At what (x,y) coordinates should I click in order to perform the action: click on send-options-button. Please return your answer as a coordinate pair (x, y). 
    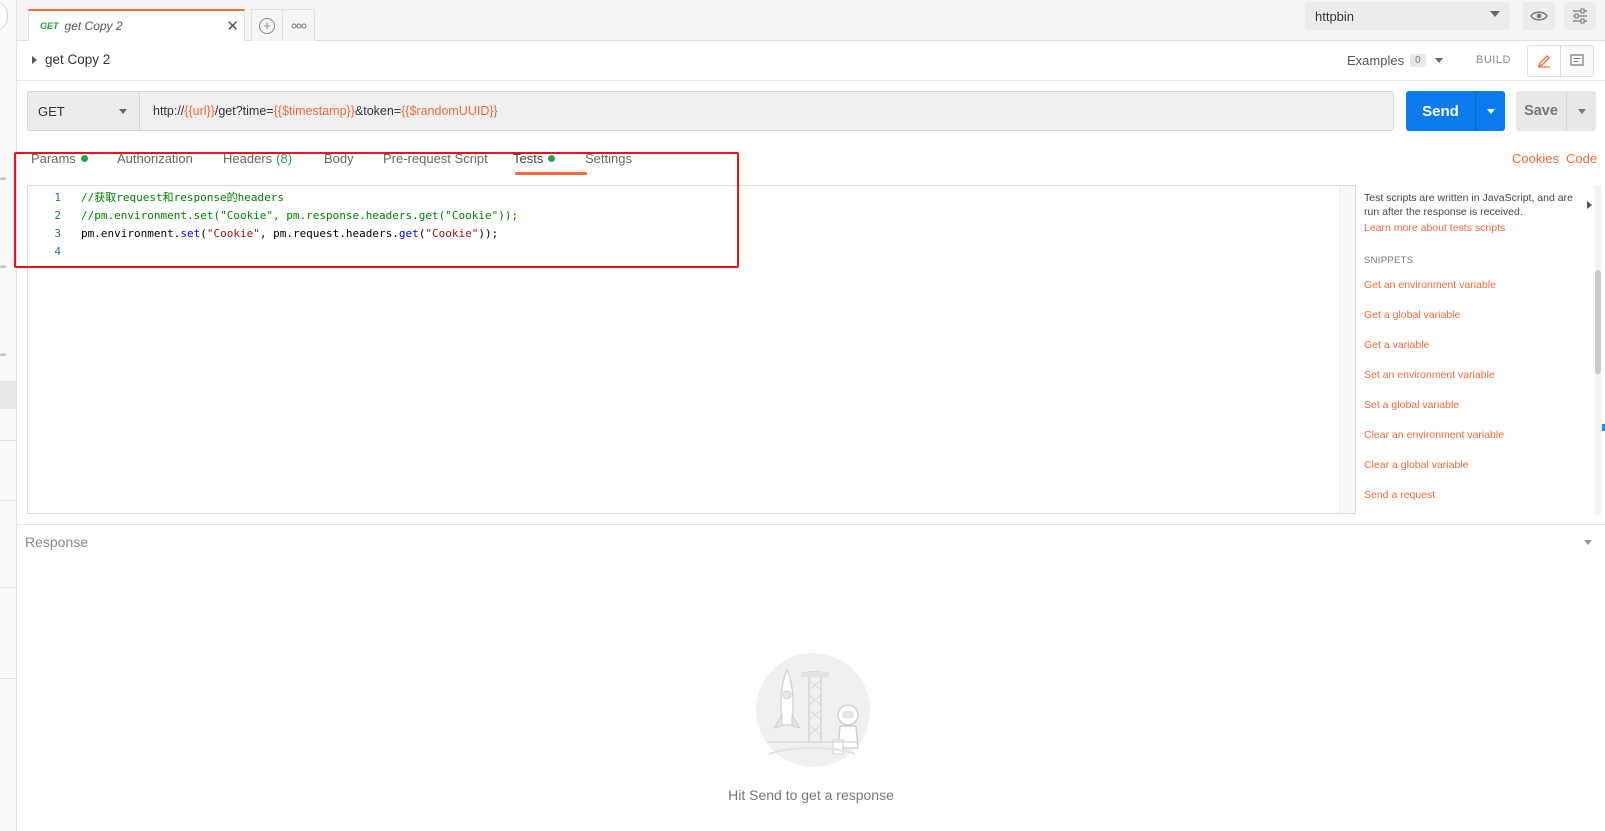
    Looking at the image, I should click on (1490, 111).